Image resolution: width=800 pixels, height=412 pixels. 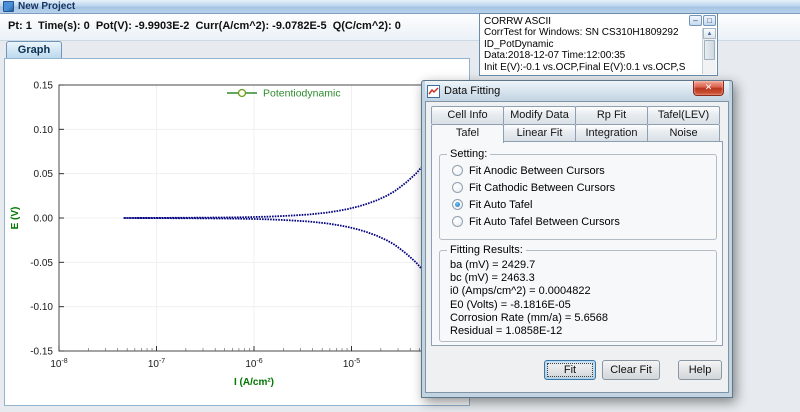 What do you see at coordinates (581, 33) in the screenshot?
I see `ascii-line: CorrTest for Windows: SN CS310H1809292` at bounding box center [581, 33].